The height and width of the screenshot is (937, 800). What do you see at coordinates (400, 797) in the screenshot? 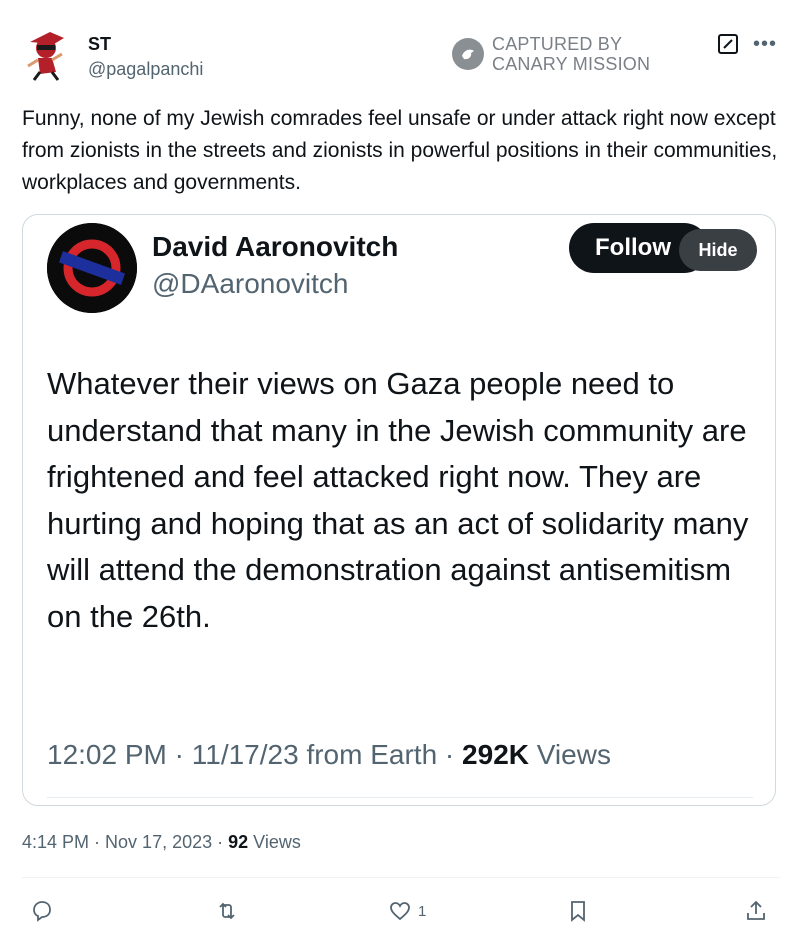
I see `quoted-divider` at bounding box center [400, 797].